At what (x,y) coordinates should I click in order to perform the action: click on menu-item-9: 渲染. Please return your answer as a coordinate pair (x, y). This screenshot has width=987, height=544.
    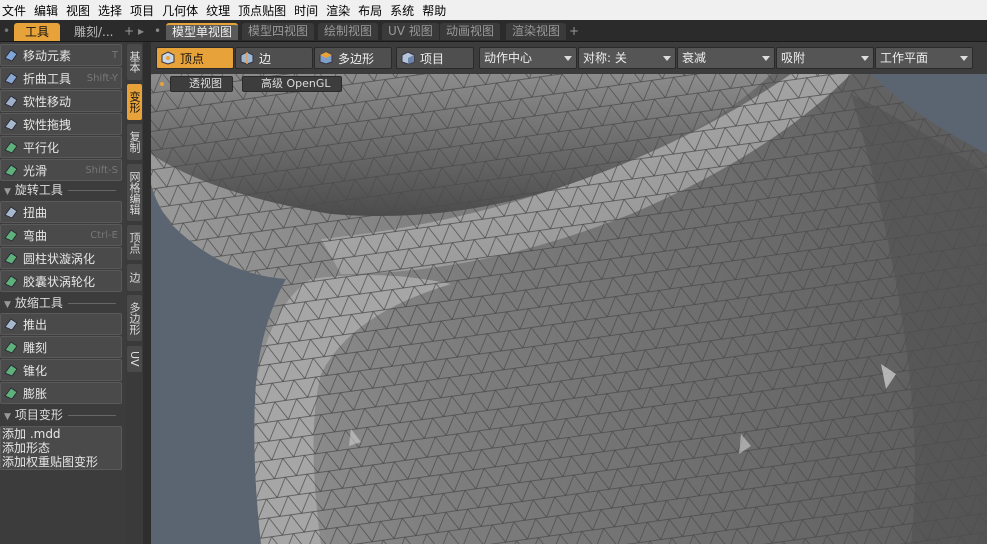
    Looking at the image, I should click on (341, 10).